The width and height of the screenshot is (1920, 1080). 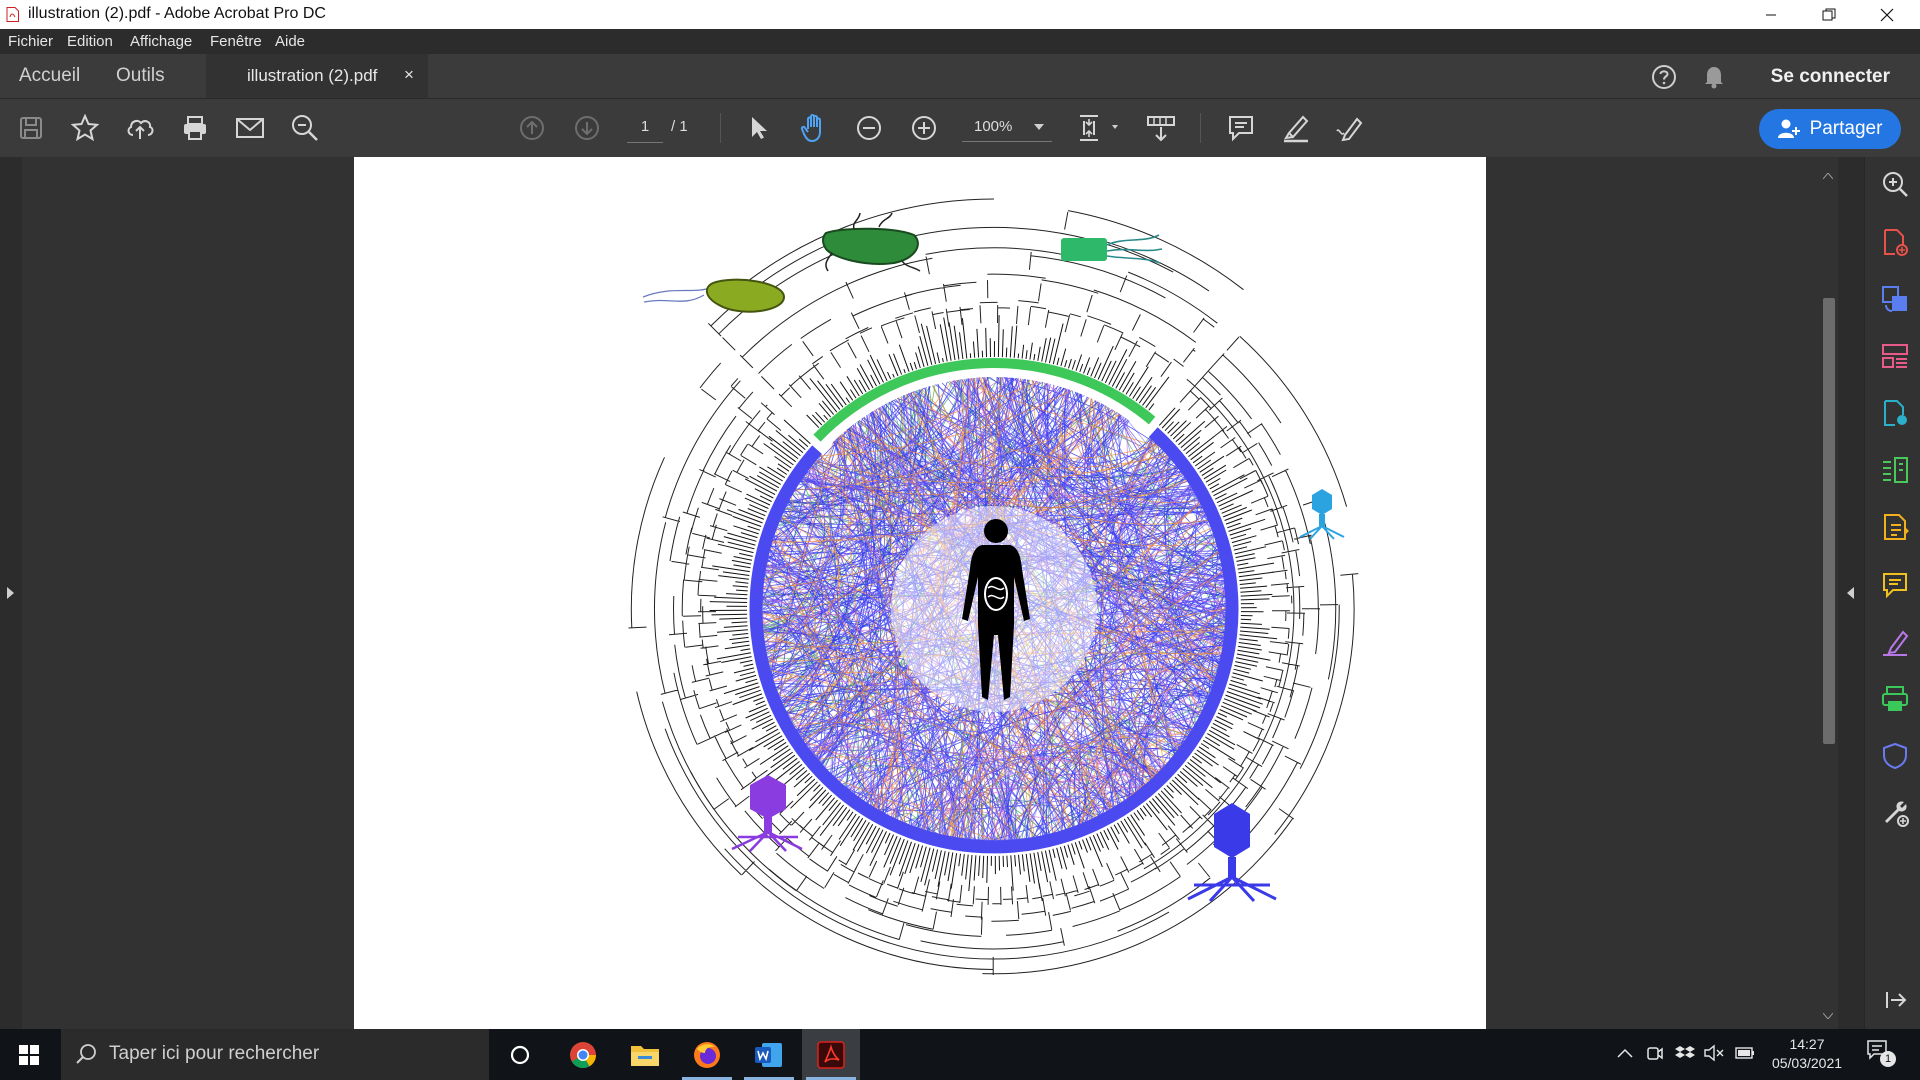 What do you see at coordinates (1664, 77) in the screenshot?
I see `help-circle-icon` at bounding box center [1664, 77].